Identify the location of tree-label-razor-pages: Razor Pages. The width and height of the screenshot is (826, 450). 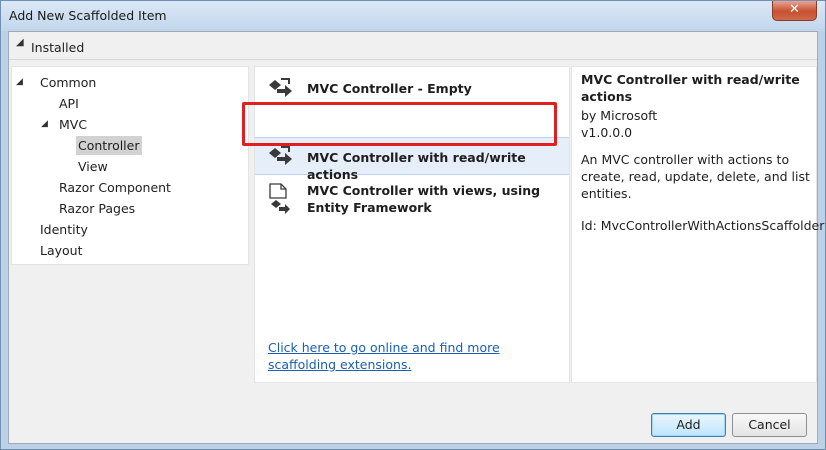
(97, 208).